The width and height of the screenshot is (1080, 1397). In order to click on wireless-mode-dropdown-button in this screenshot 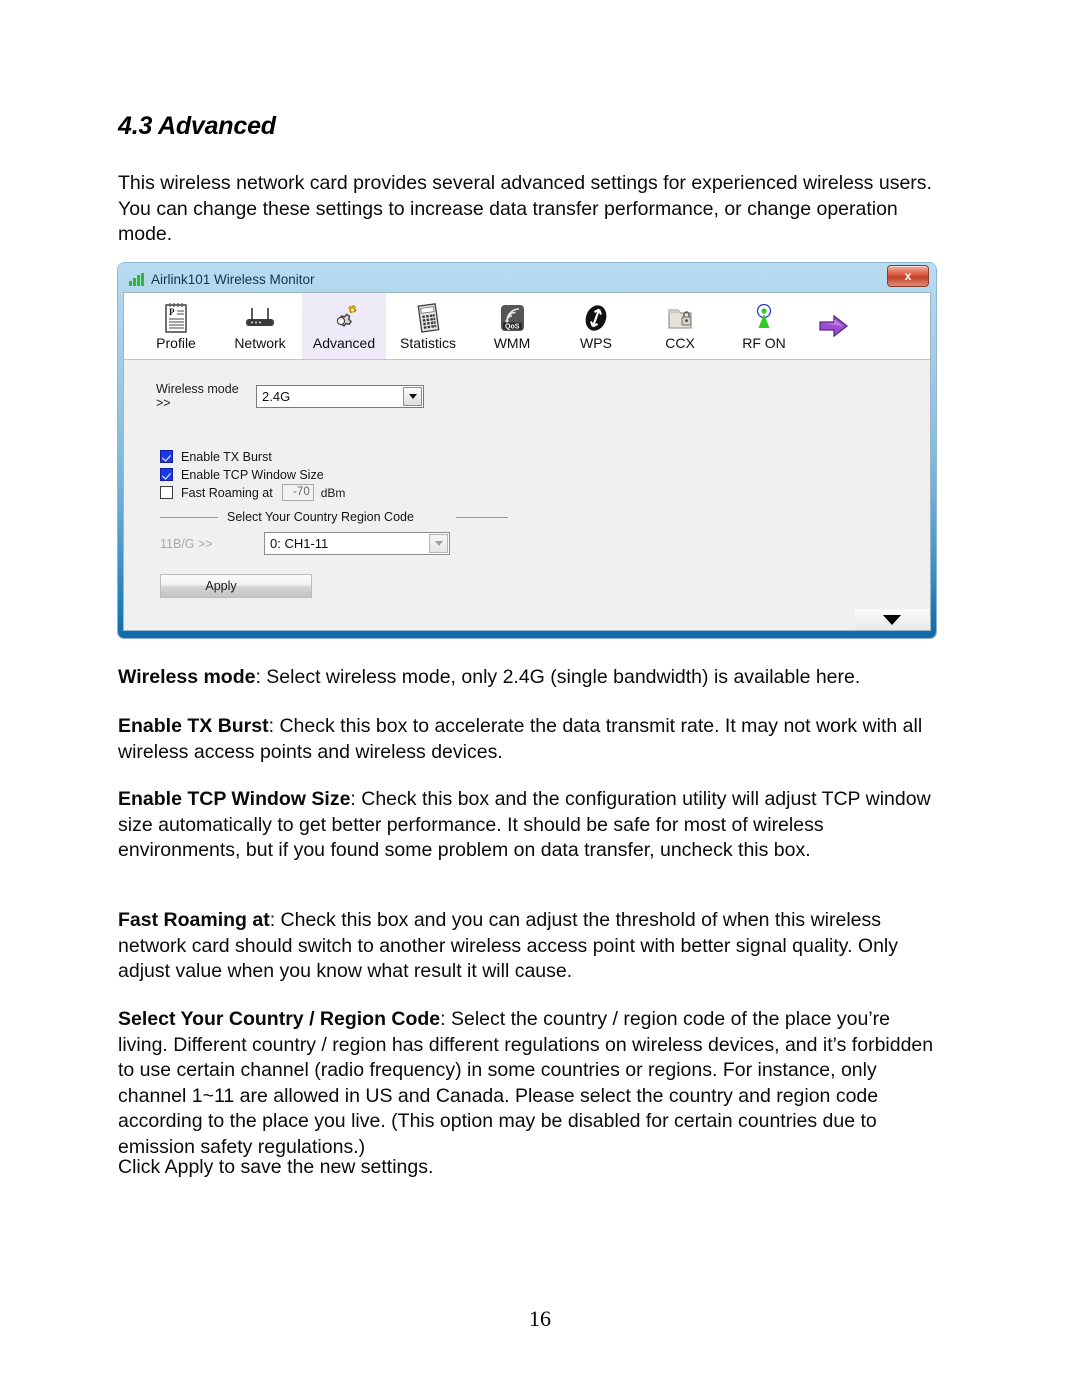, I will do `click(412, 396)`.